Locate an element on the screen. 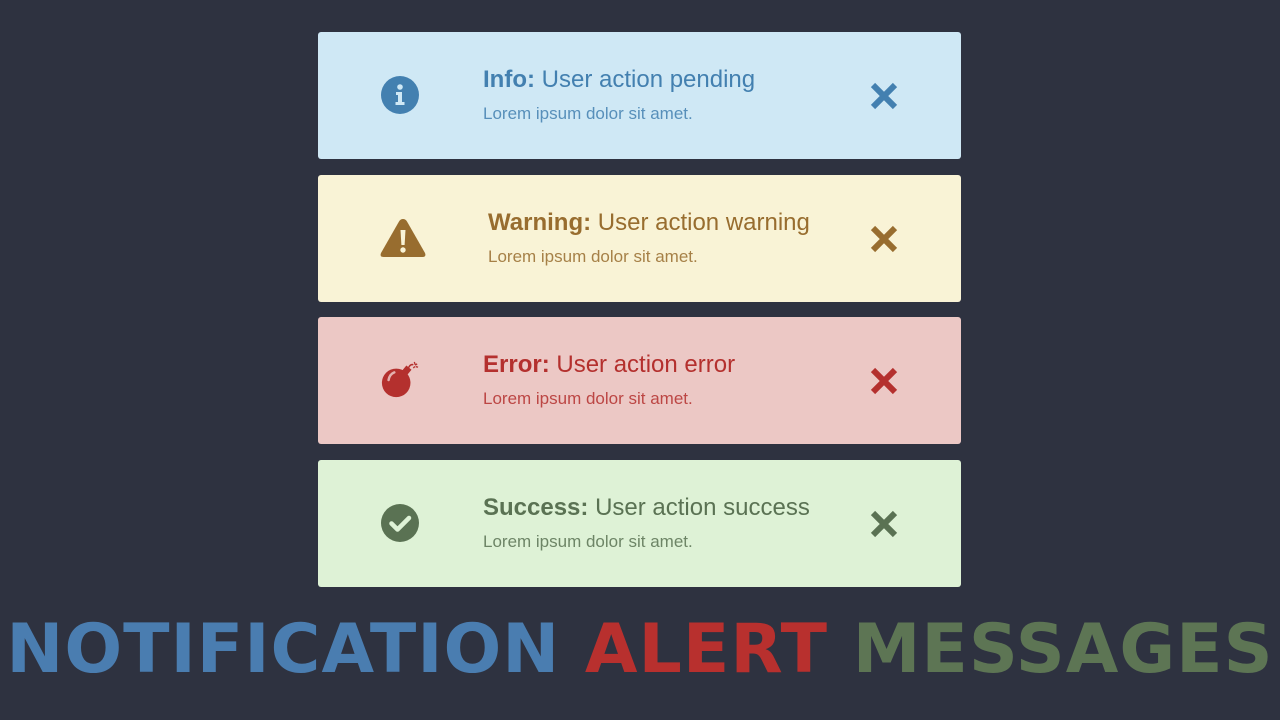 The image size is (1280, 720). headline: NOTIFICATION ALERT MESSAGES is located at coordinates (640, 650).